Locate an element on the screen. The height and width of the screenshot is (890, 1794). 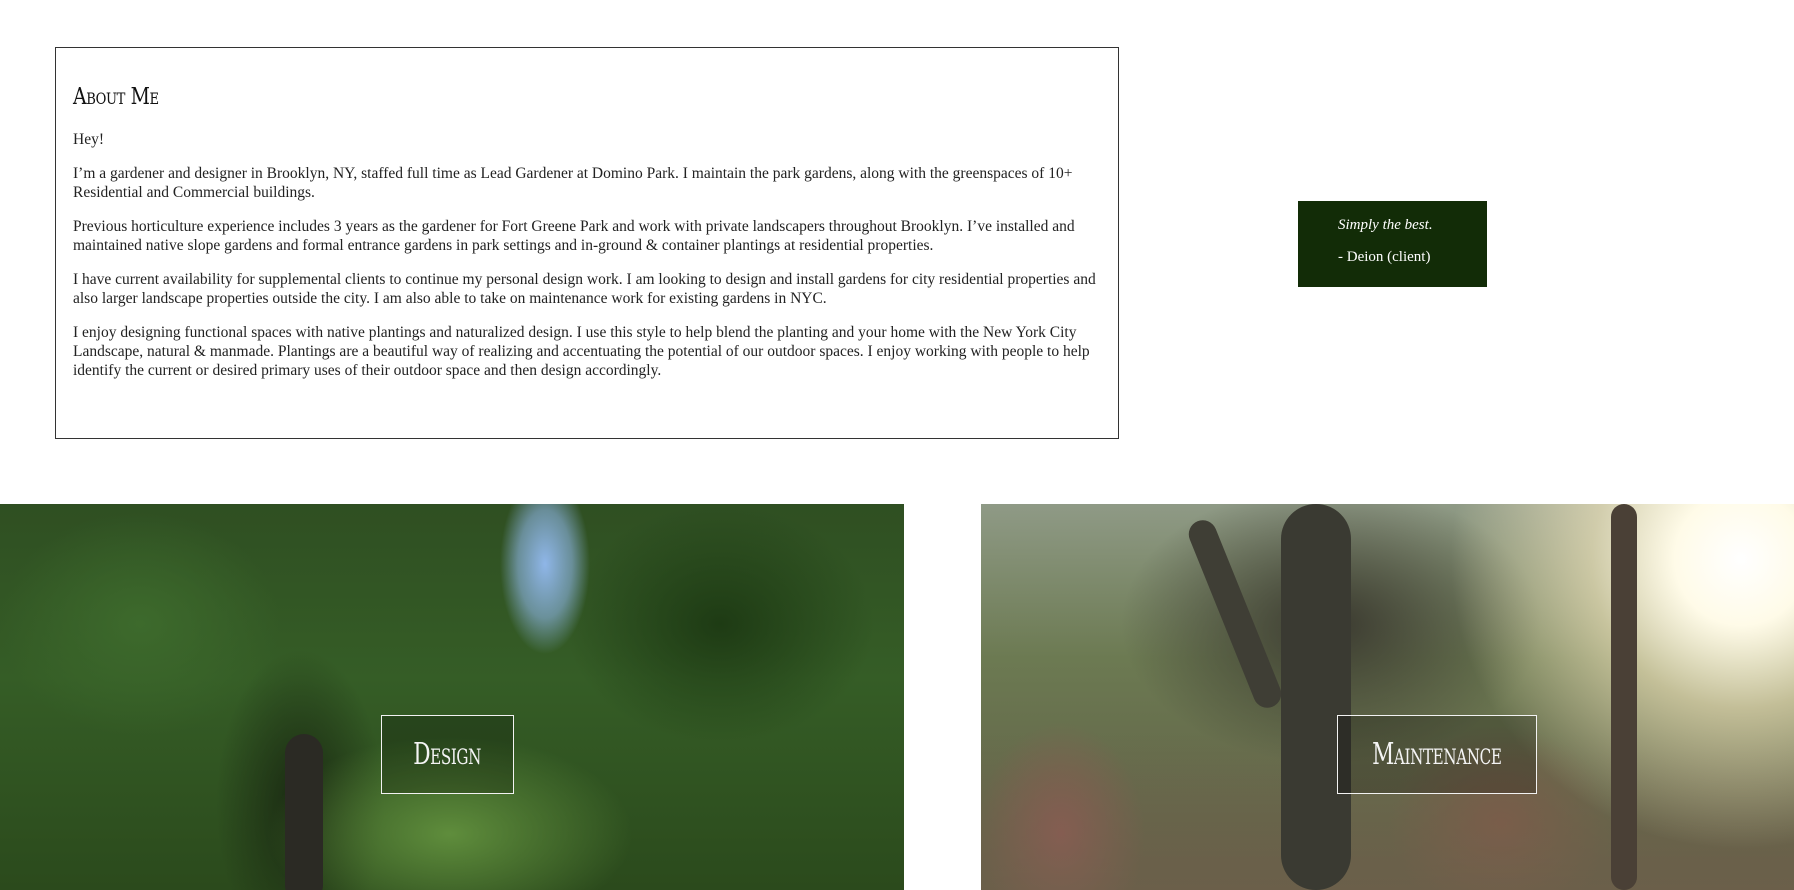
maintenance-label: Maintenance is located at coordinates (1437, 754).